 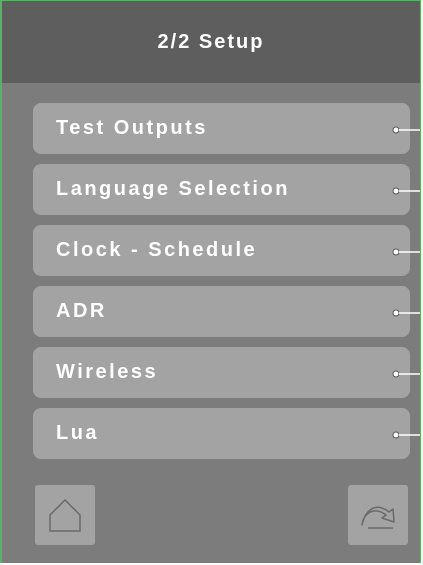 I want to click on adr-button: ADR, so click(x=221, y=311).